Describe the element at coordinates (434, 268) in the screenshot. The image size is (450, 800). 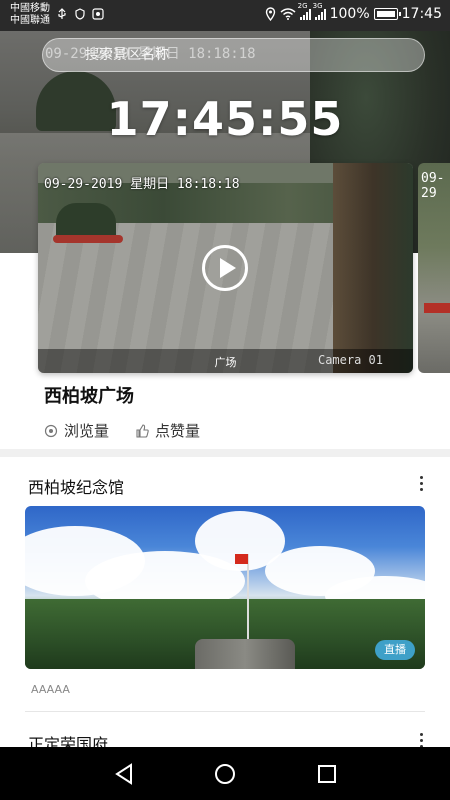
I see `next-video-card: 09-29` at that location.